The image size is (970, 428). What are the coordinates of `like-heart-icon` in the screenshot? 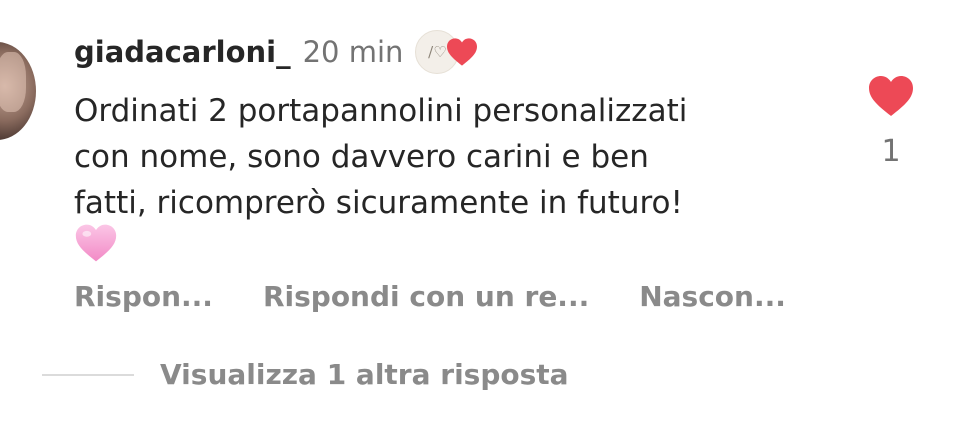 It's located at (891, 96).